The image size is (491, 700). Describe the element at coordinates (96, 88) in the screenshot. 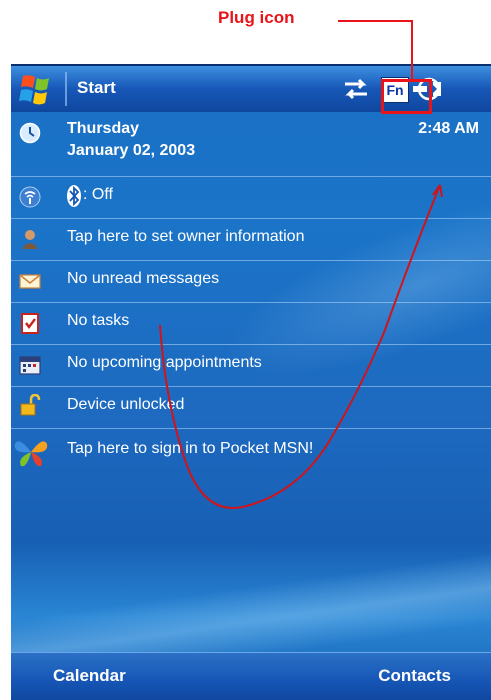

I see `start-title: Start` at that location.